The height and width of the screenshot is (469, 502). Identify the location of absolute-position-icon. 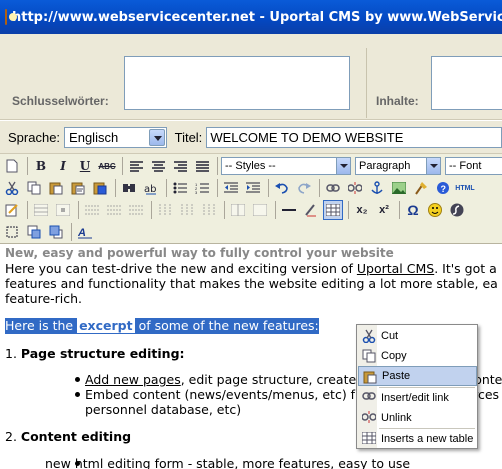
(12, 232).